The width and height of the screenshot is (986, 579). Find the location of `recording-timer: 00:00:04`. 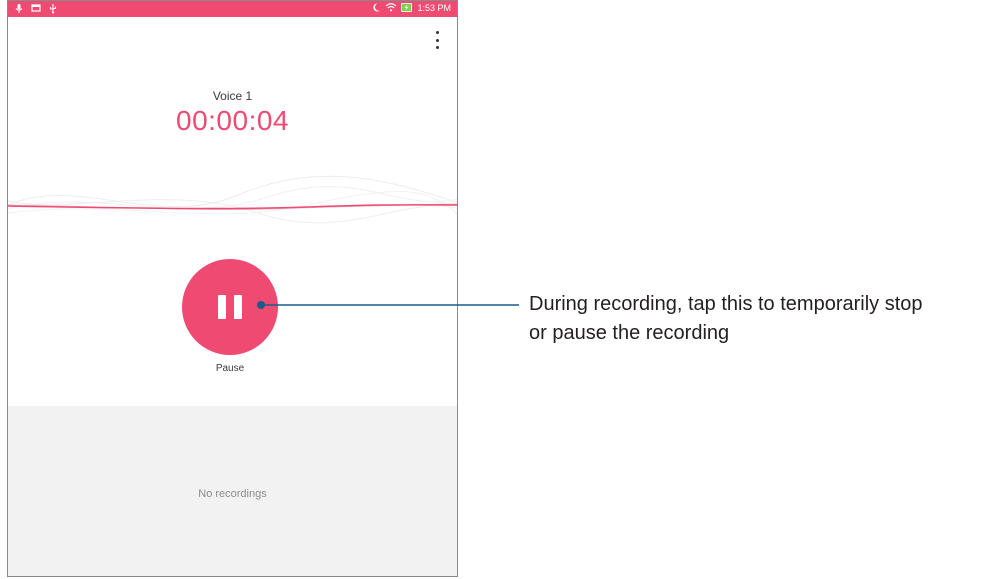

recording-timer: 00:00:04 is located at coordinates (232, 120).